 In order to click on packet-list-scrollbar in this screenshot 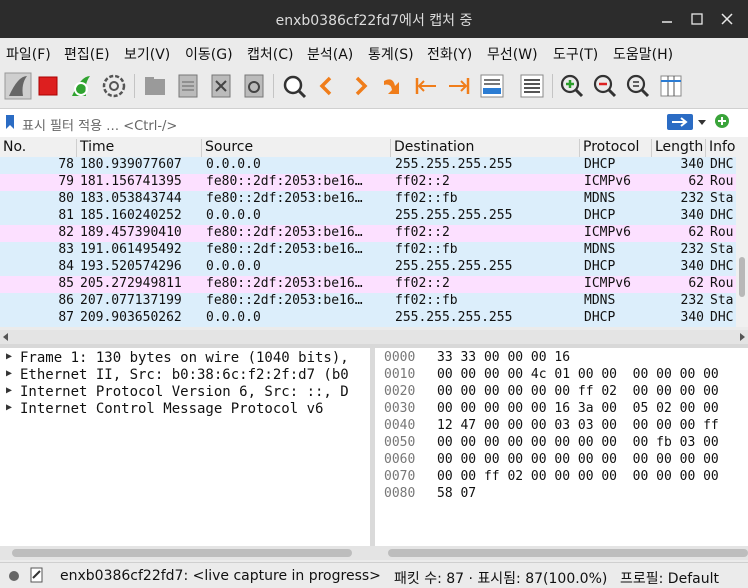, I will do `click(742, 242)`.